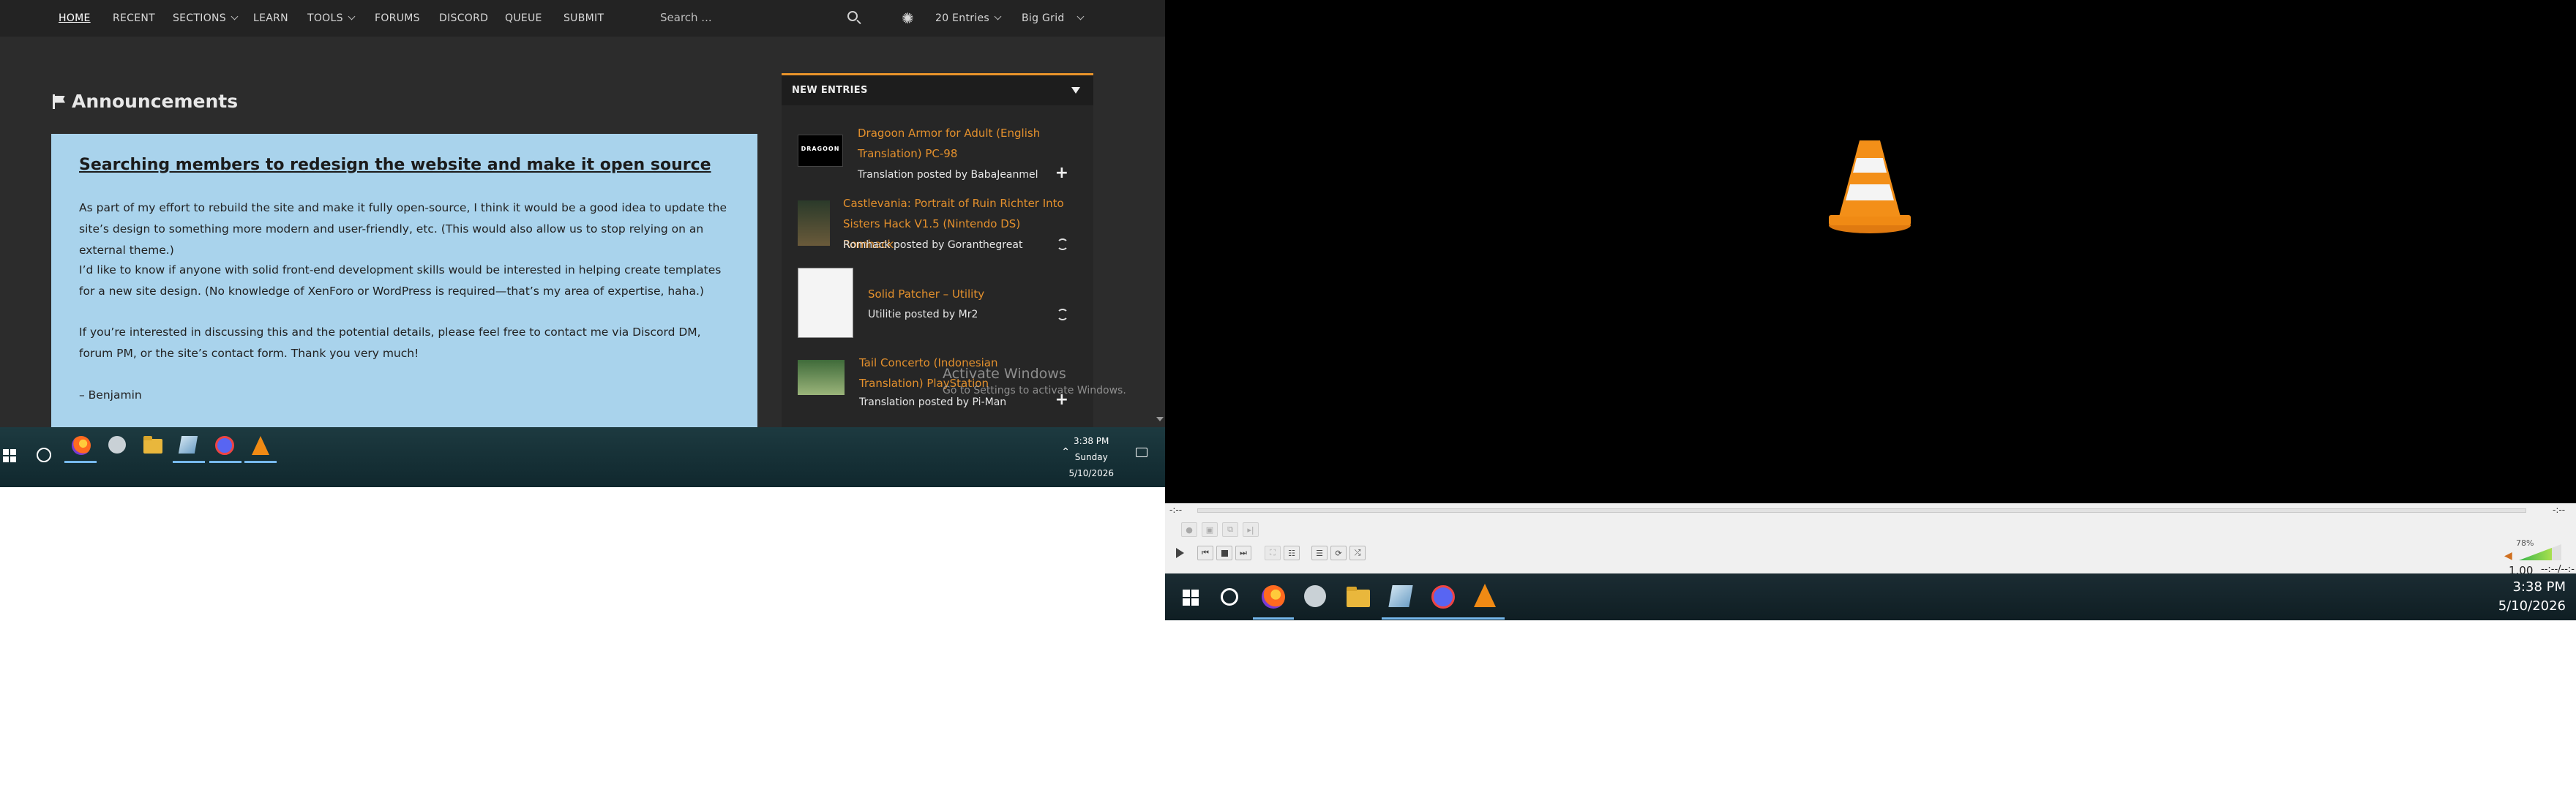 This screenshot has height=790, width=2576. Describe the element at coordinates (2508, 556) in the screenshot. I see `speaker-icon: ◀` at that location.